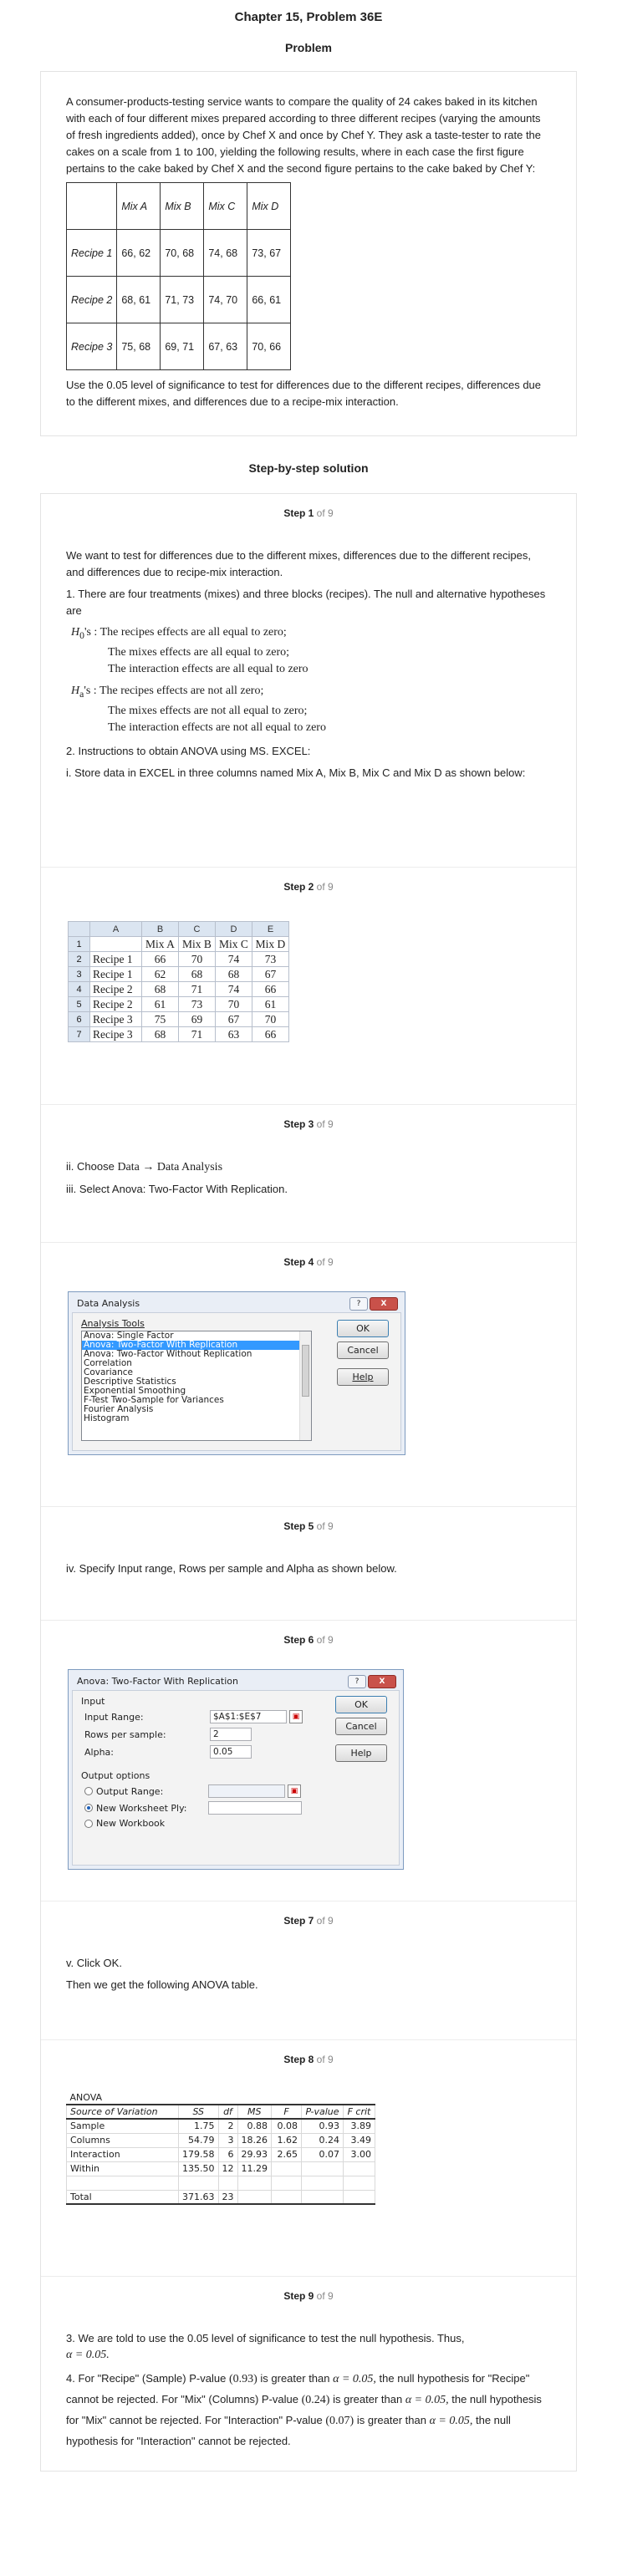  I want to click on table-header: Source of Variation, so click(123, 2112).